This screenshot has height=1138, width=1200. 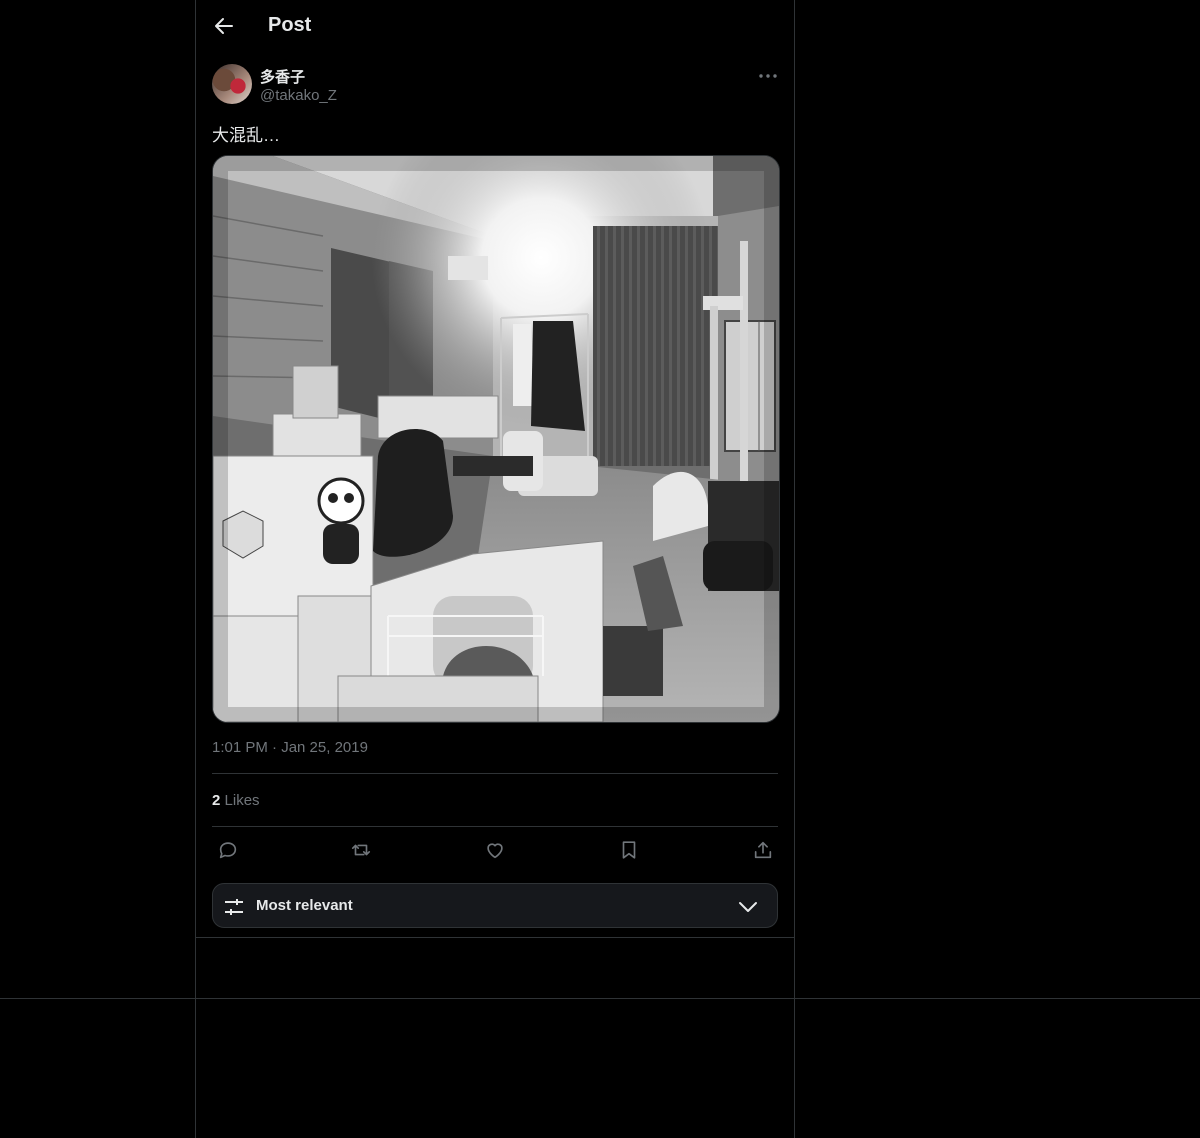 What do you see at coordinates (232, 84) in the screenshot?
I see `avatar` at bounding box center [232, 84].